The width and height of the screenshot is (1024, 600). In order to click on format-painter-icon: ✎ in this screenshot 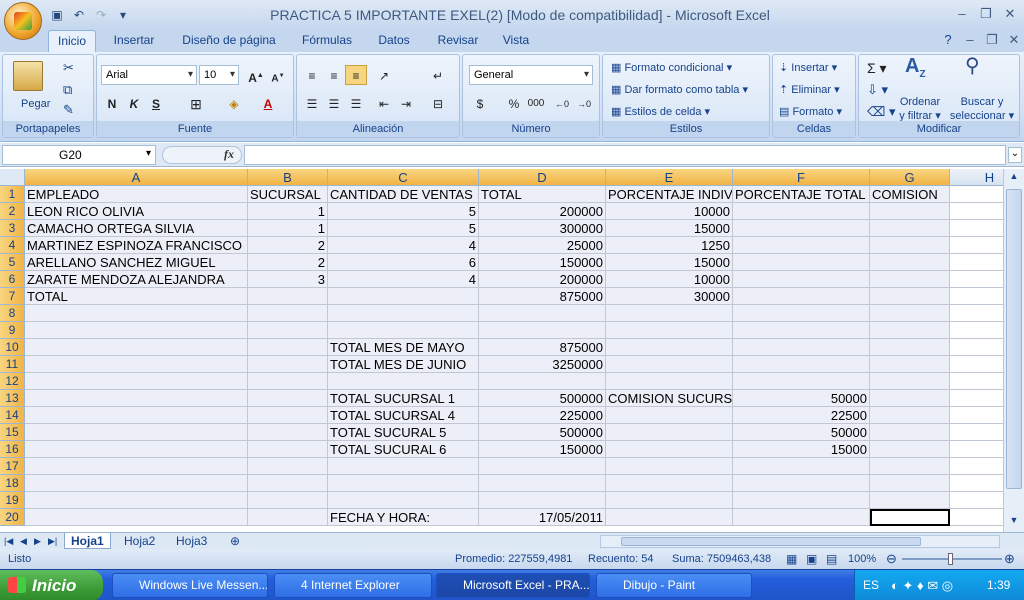, I will do `click(68, 110)`.